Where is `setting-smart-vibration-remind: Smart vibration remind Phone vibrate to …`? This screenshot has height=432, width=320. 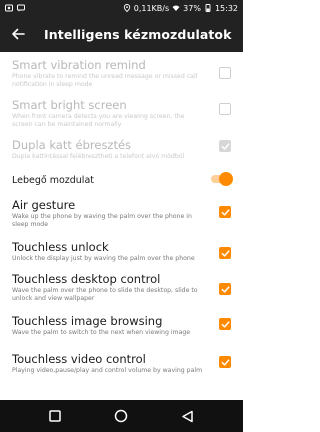
setting-smart-vibration-remind: Smart vibration remind Phone vibrate to … is located at coordinates (121, 72).